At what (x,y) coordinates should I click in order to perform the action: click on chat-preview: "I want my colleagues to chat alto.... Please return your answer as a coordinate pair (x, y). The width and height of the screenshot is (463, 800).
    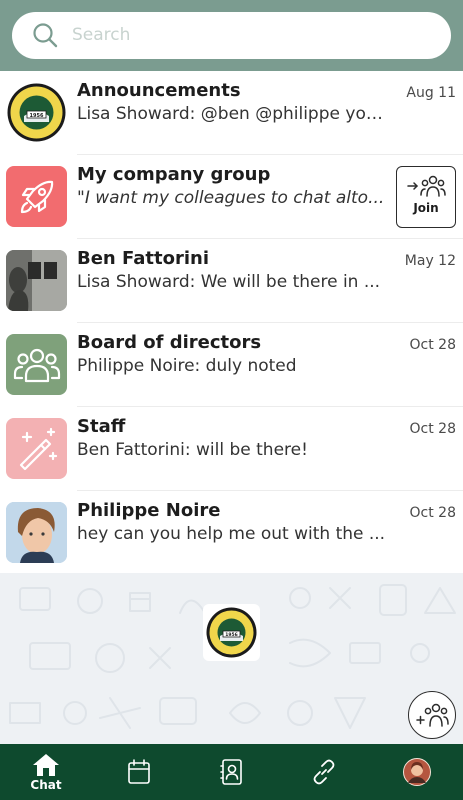
    Looking at the image, I should click on (231, 198).